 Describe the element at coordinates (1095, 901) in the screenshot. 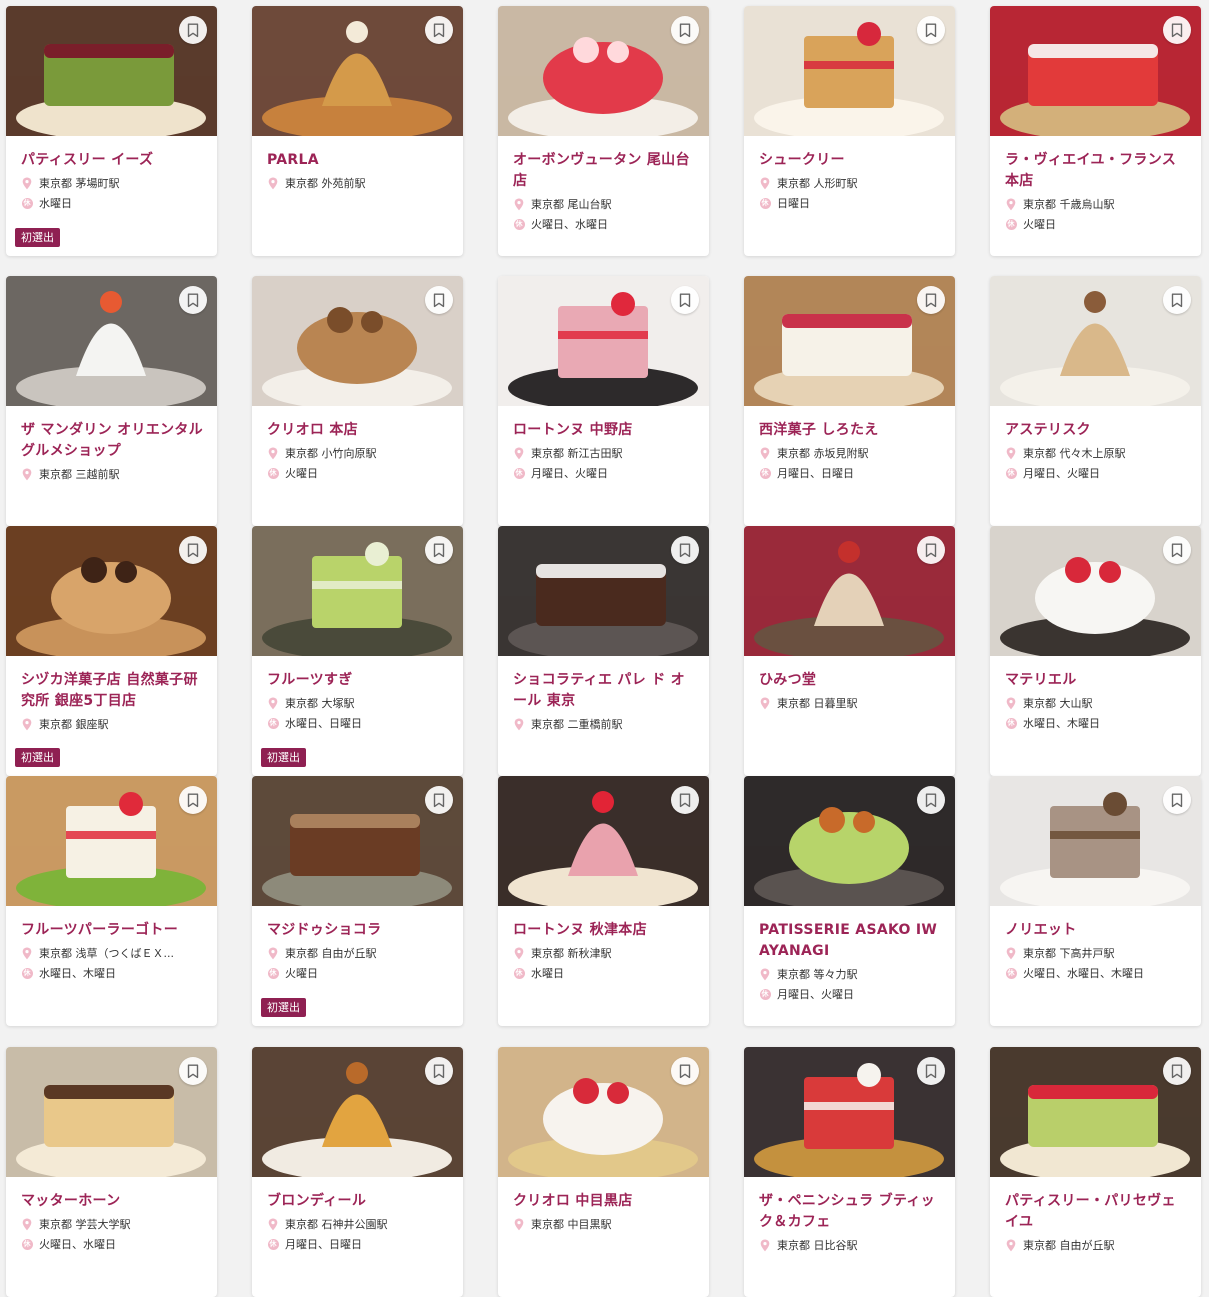

I see `shop-card: ノリエット 東京都 下高井戸駅 休 火曜日、水曜日、木曜日` at that location.